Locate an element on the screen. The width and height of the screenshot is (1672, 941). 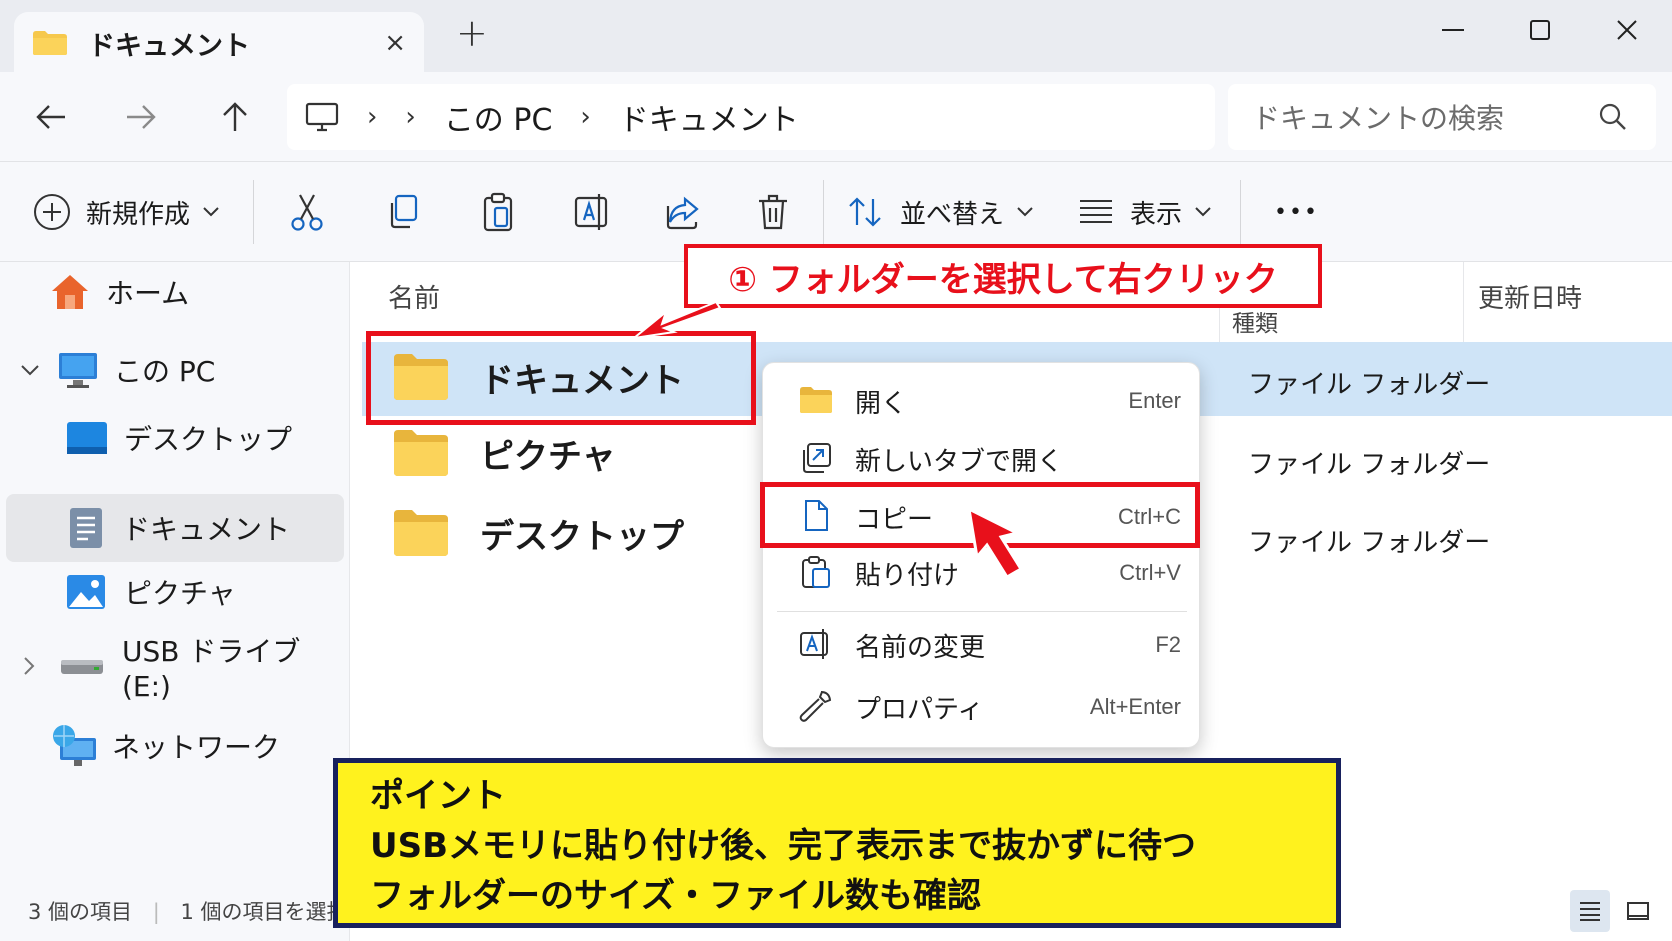
sidebar-item-network: ネットワーク is located at coordinates (166, 746).